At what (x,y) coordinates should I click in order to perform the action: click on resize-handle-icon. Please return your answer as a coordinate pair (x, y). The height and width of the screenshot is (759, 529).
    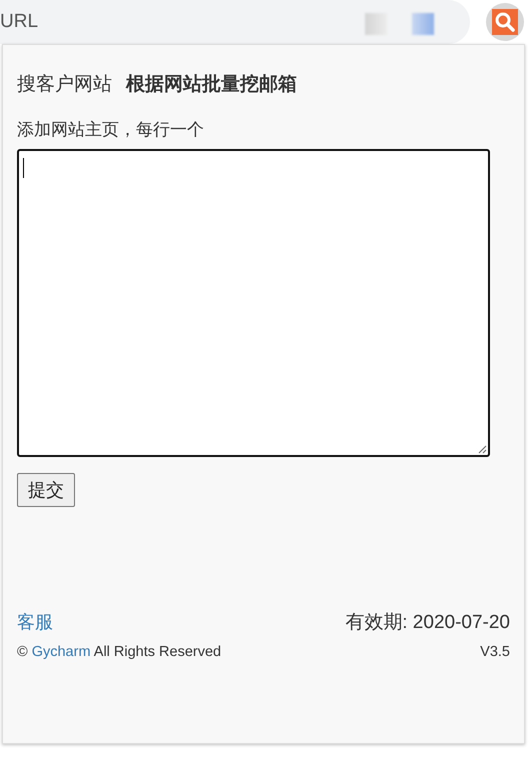
    Looking at the image, I should click on (482, 449).